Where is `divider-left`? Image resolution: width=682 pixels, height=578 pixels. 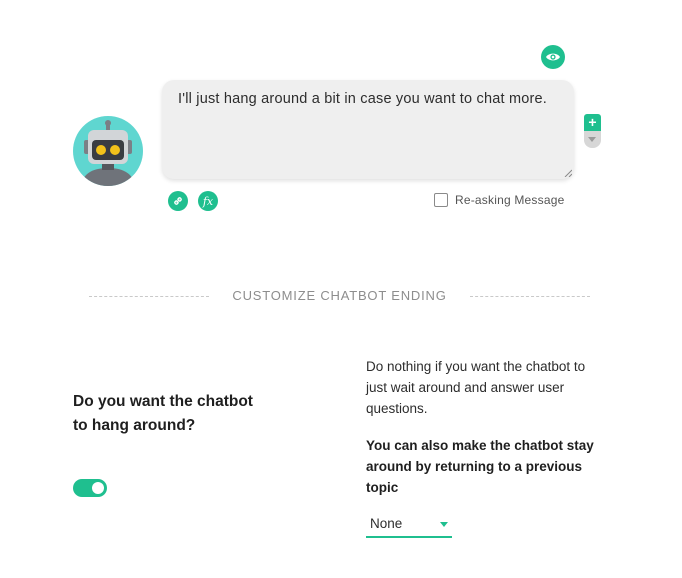
divider-left is located at coordinates (149, 296).